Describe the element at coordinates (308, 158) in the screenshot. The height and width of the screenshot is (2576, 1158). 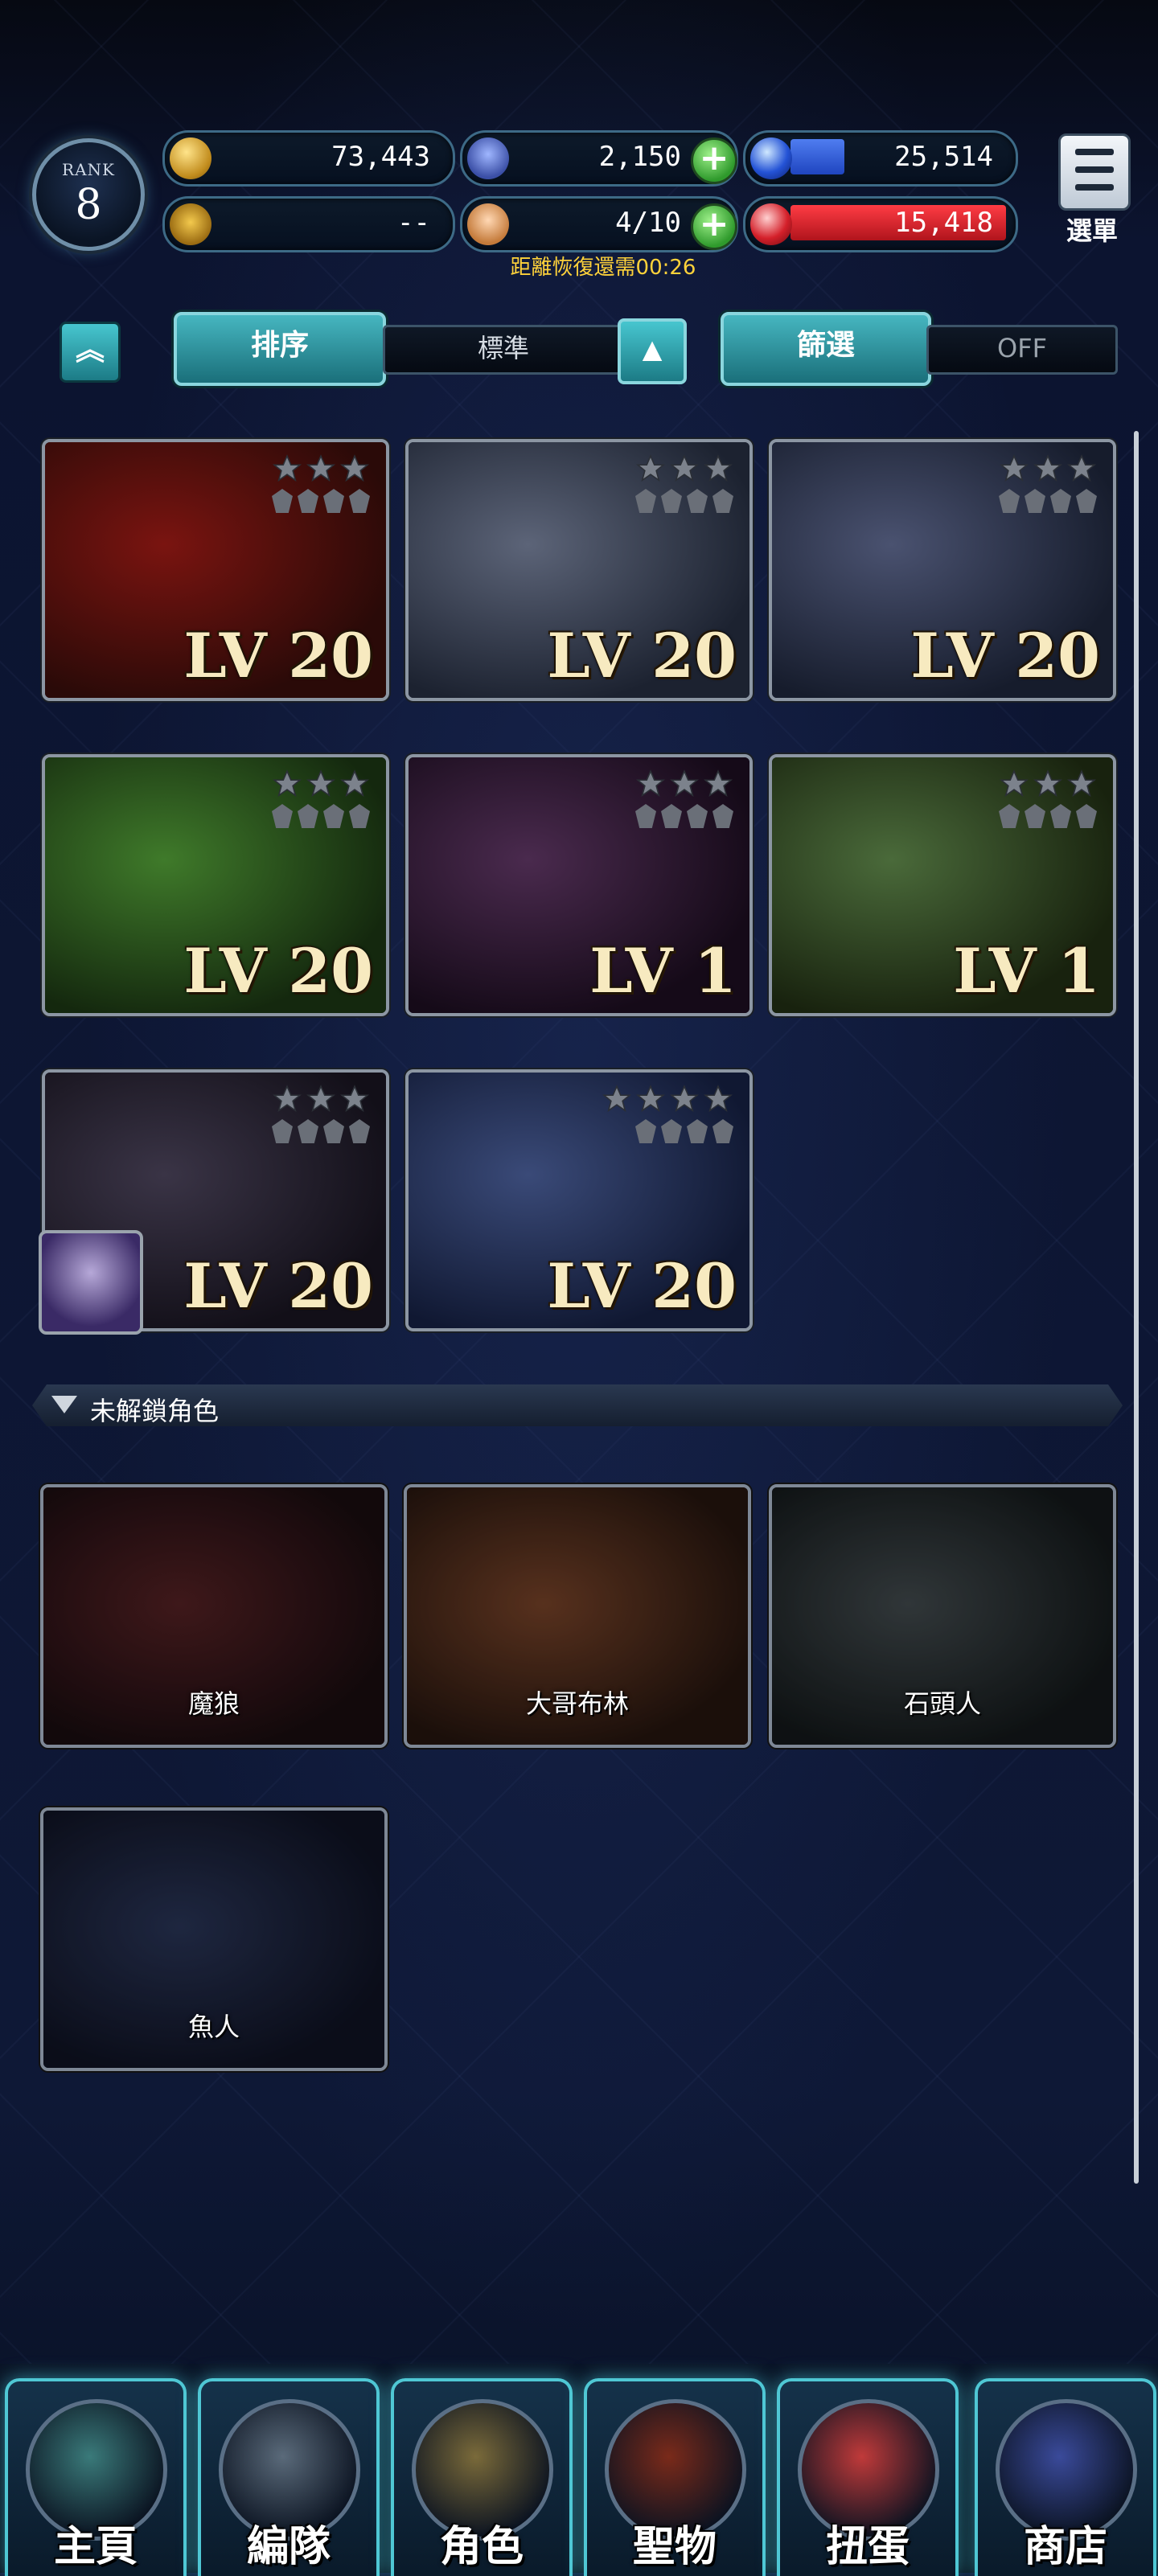
I see `gold-stat: 73,443` at that location.